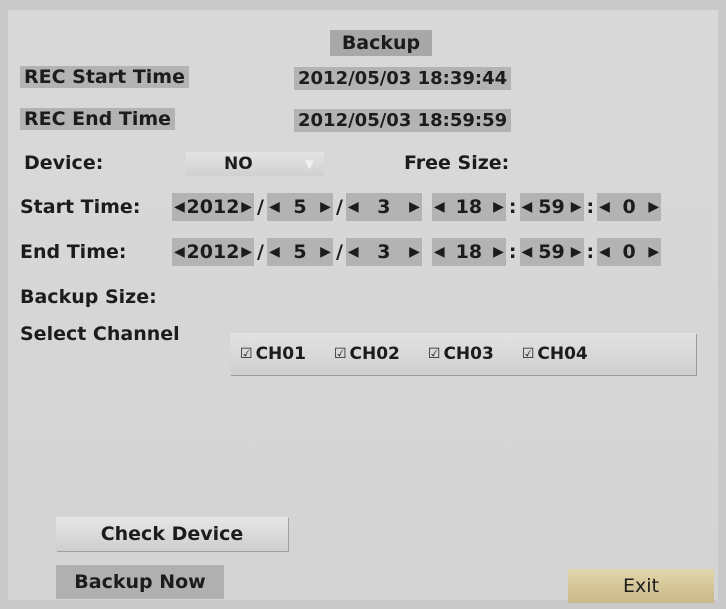 The height and width of the screenshot is (609, 726). Describe the element at coordinates (403, 78) in the screenshot. I see `rec-start-value: 2012/05/03 18:39:44` at that location.